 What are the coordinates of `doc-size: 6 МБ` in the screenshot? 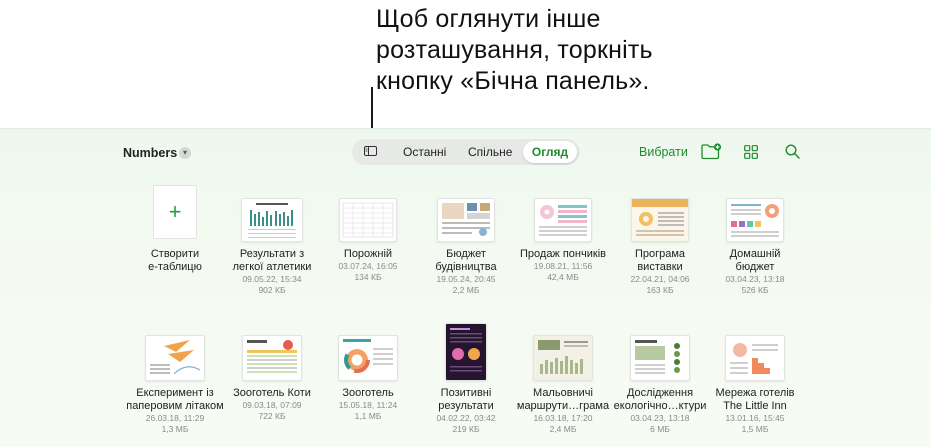 It's located at (660, 429).